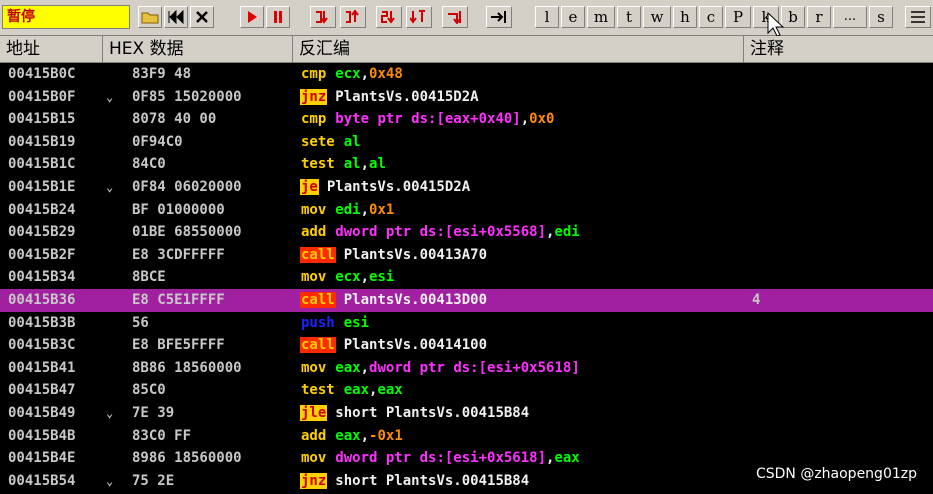 The image size is (933, 494). Describe the element at coordinates (178, 300) in the screenshot. I see `row-hex: E8 C5E1FFFF` at that location.